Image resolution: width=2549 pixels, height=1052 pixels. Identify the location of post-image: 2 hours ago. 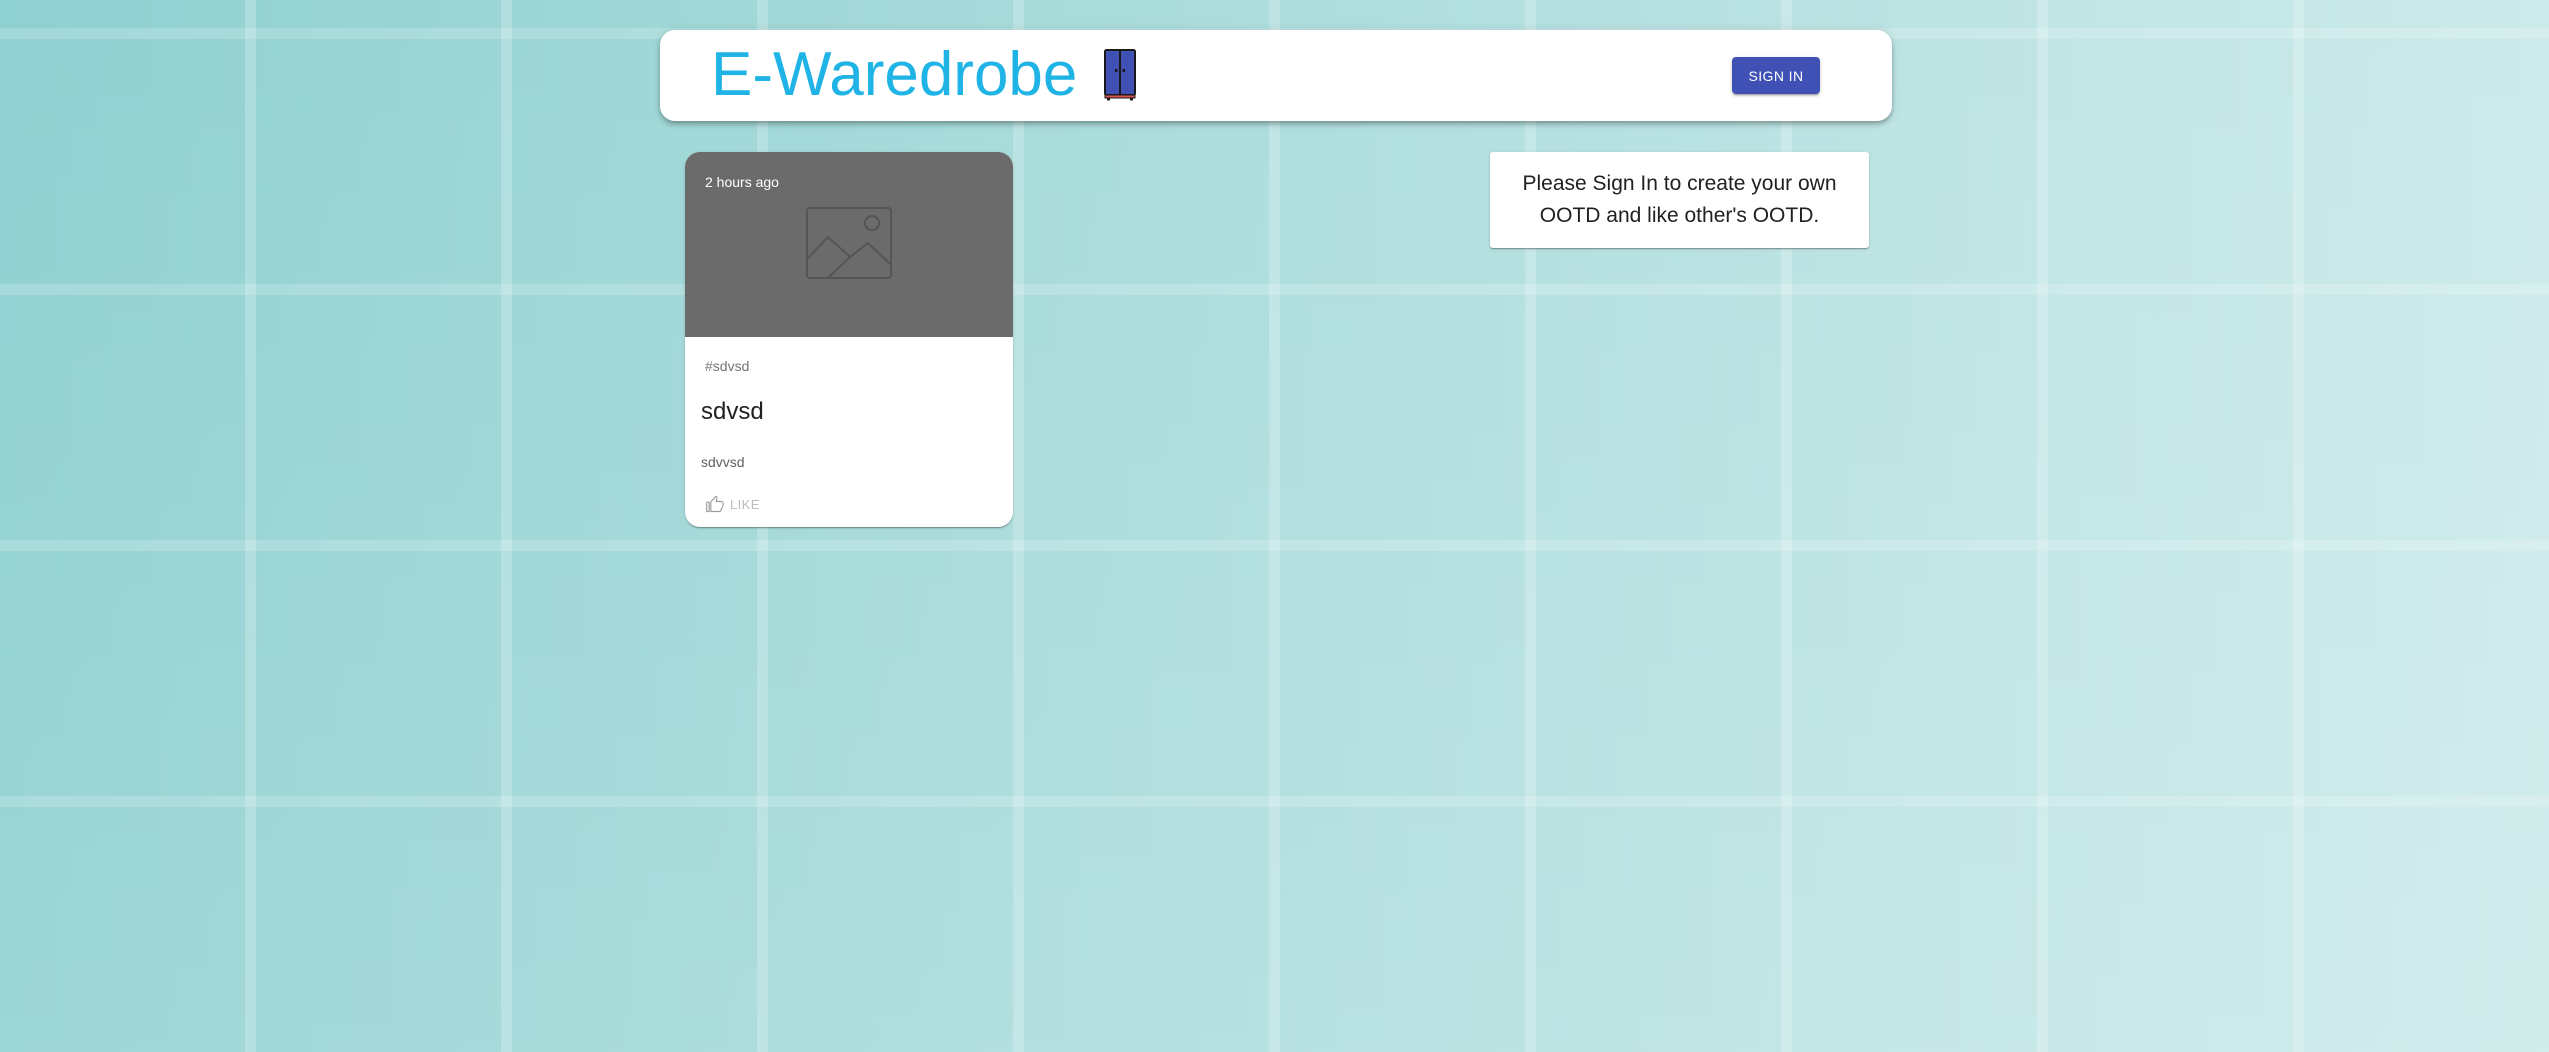
(849, 244).